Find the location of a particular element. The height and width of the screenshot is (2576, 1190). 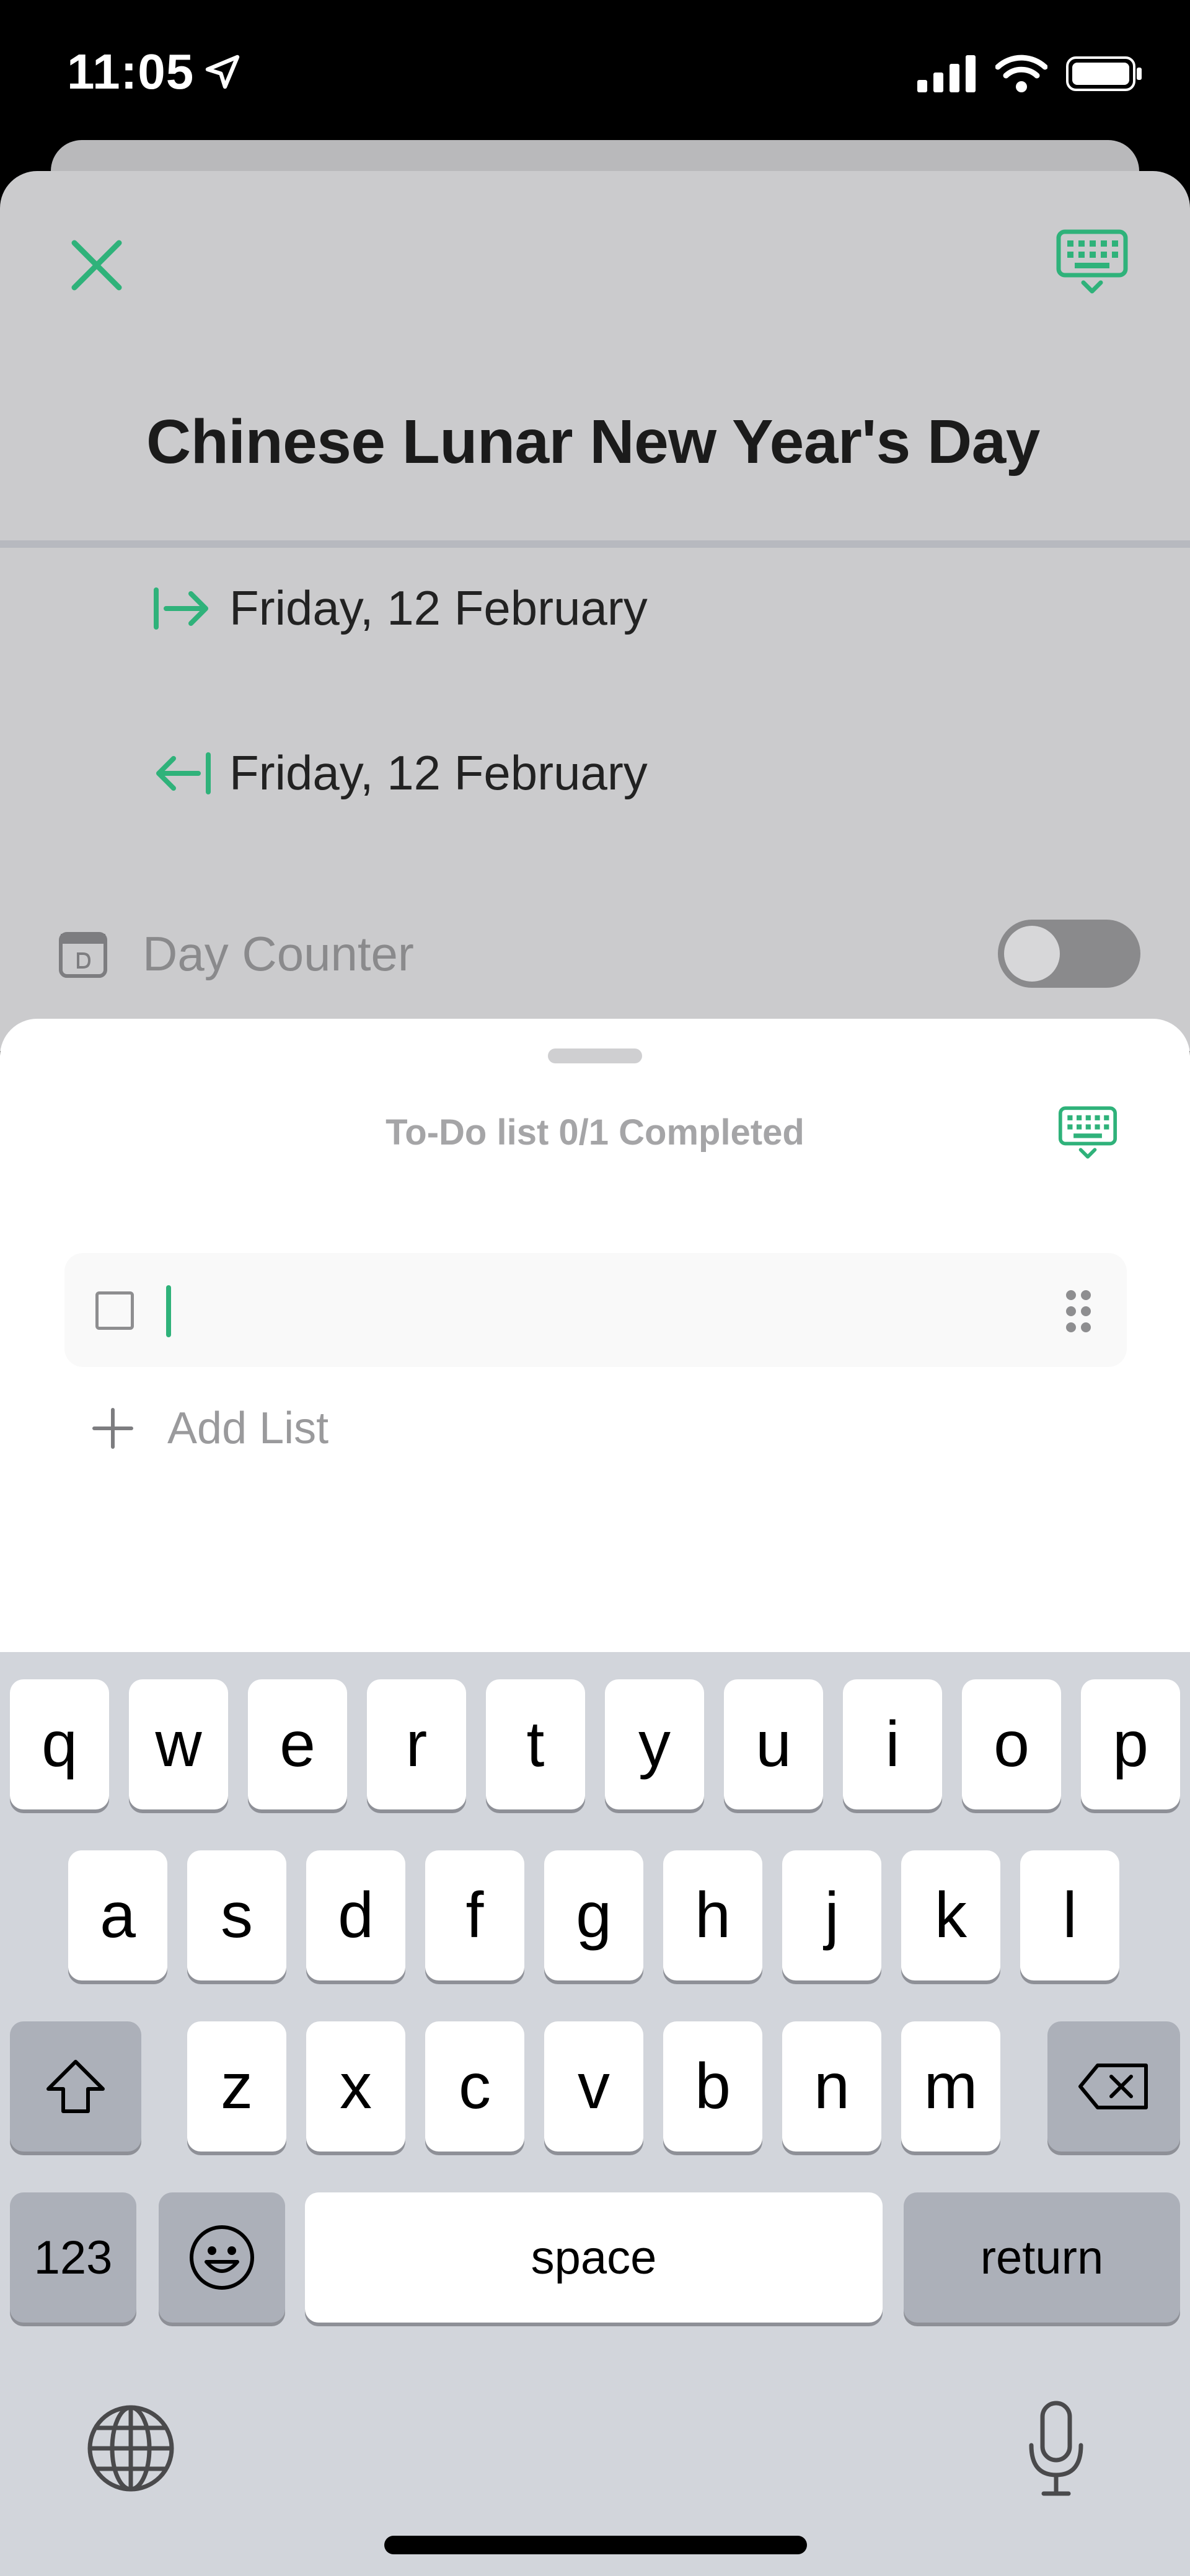

plus-icon is located at coordinates (112, 1428).